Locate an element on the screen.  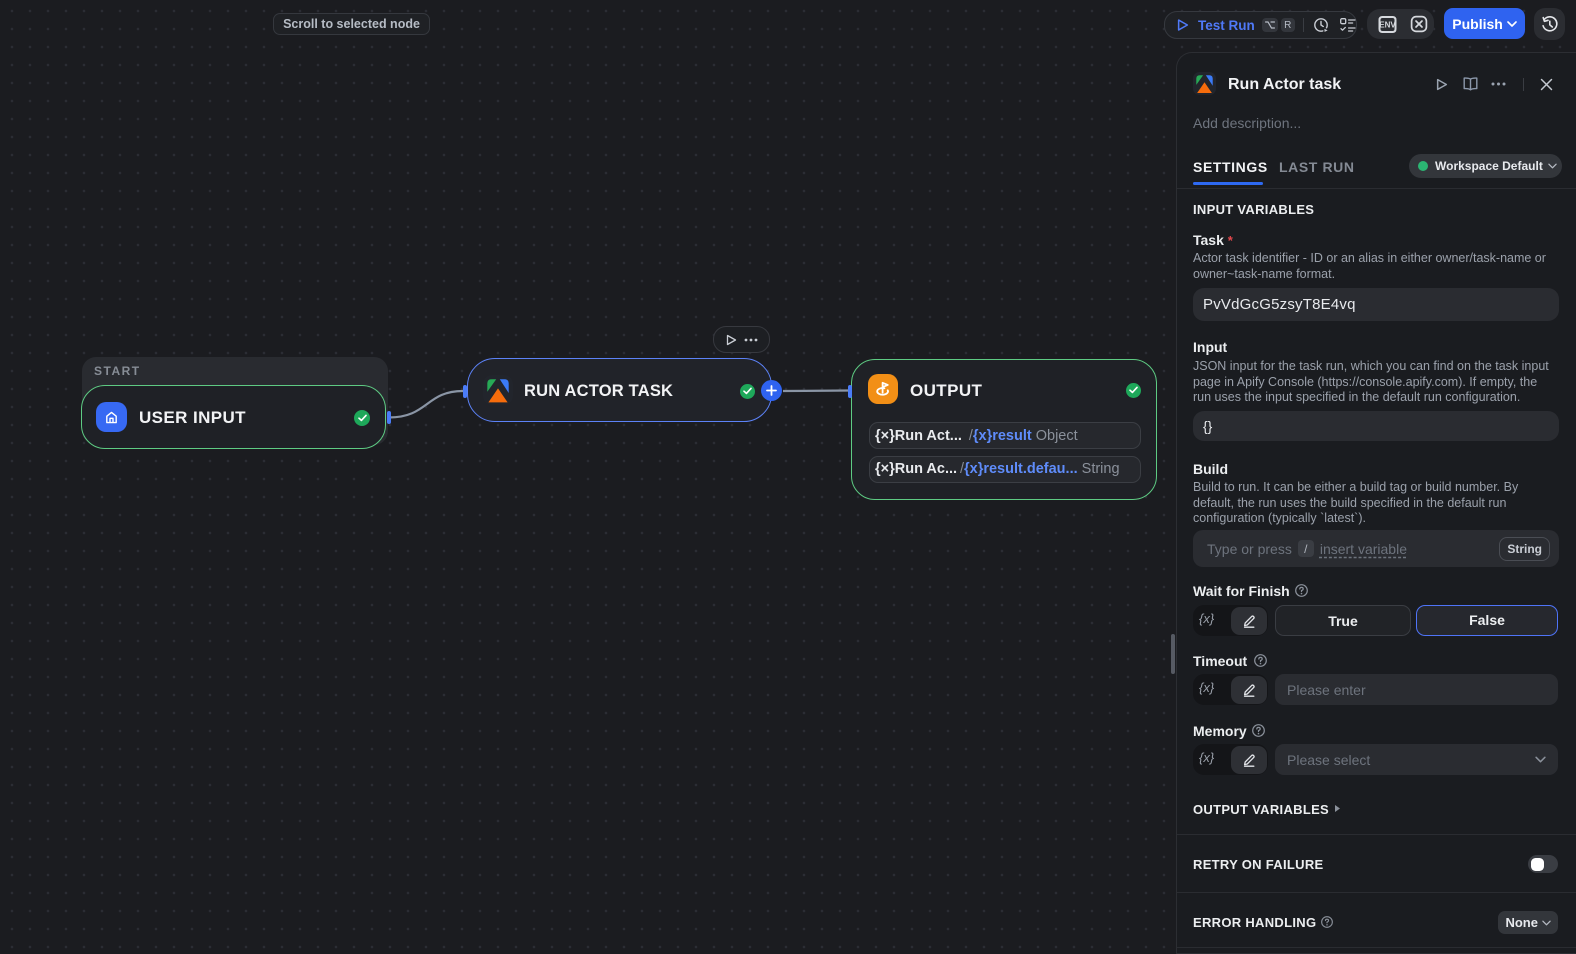
svg-text: ENV is located at coordinates (1387, 24).